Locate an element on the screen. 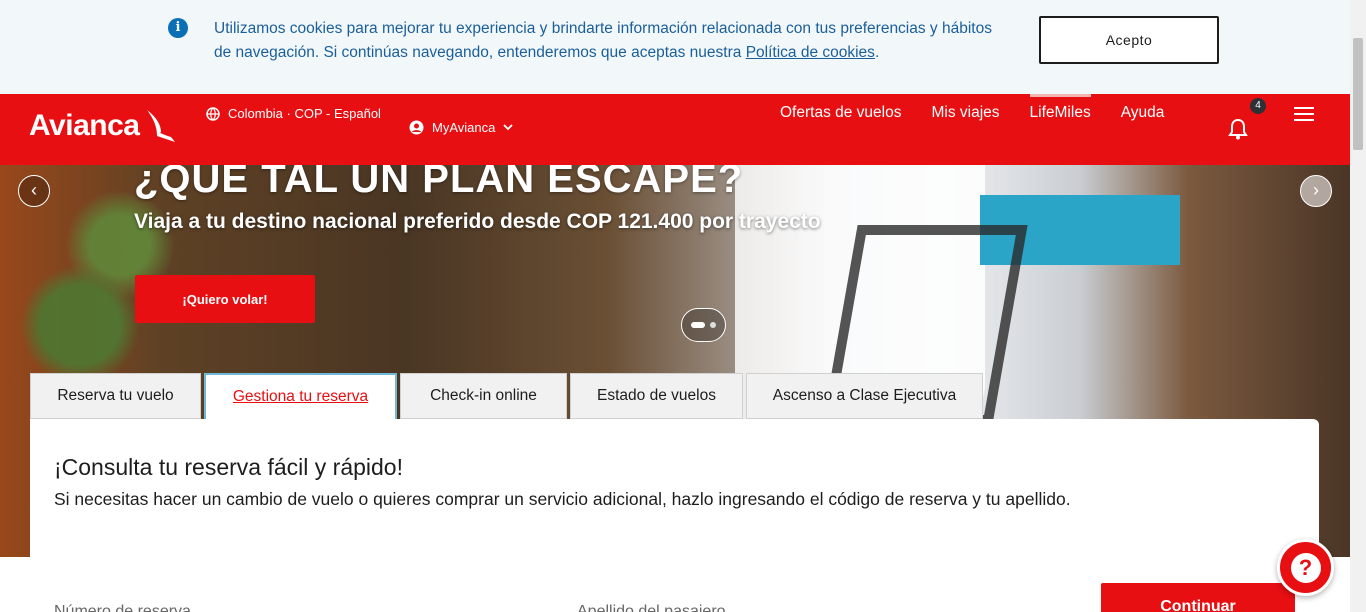 The image size is (1366, 612). carousel-prev-icon: ‹ is located at coordinates (34, 191).